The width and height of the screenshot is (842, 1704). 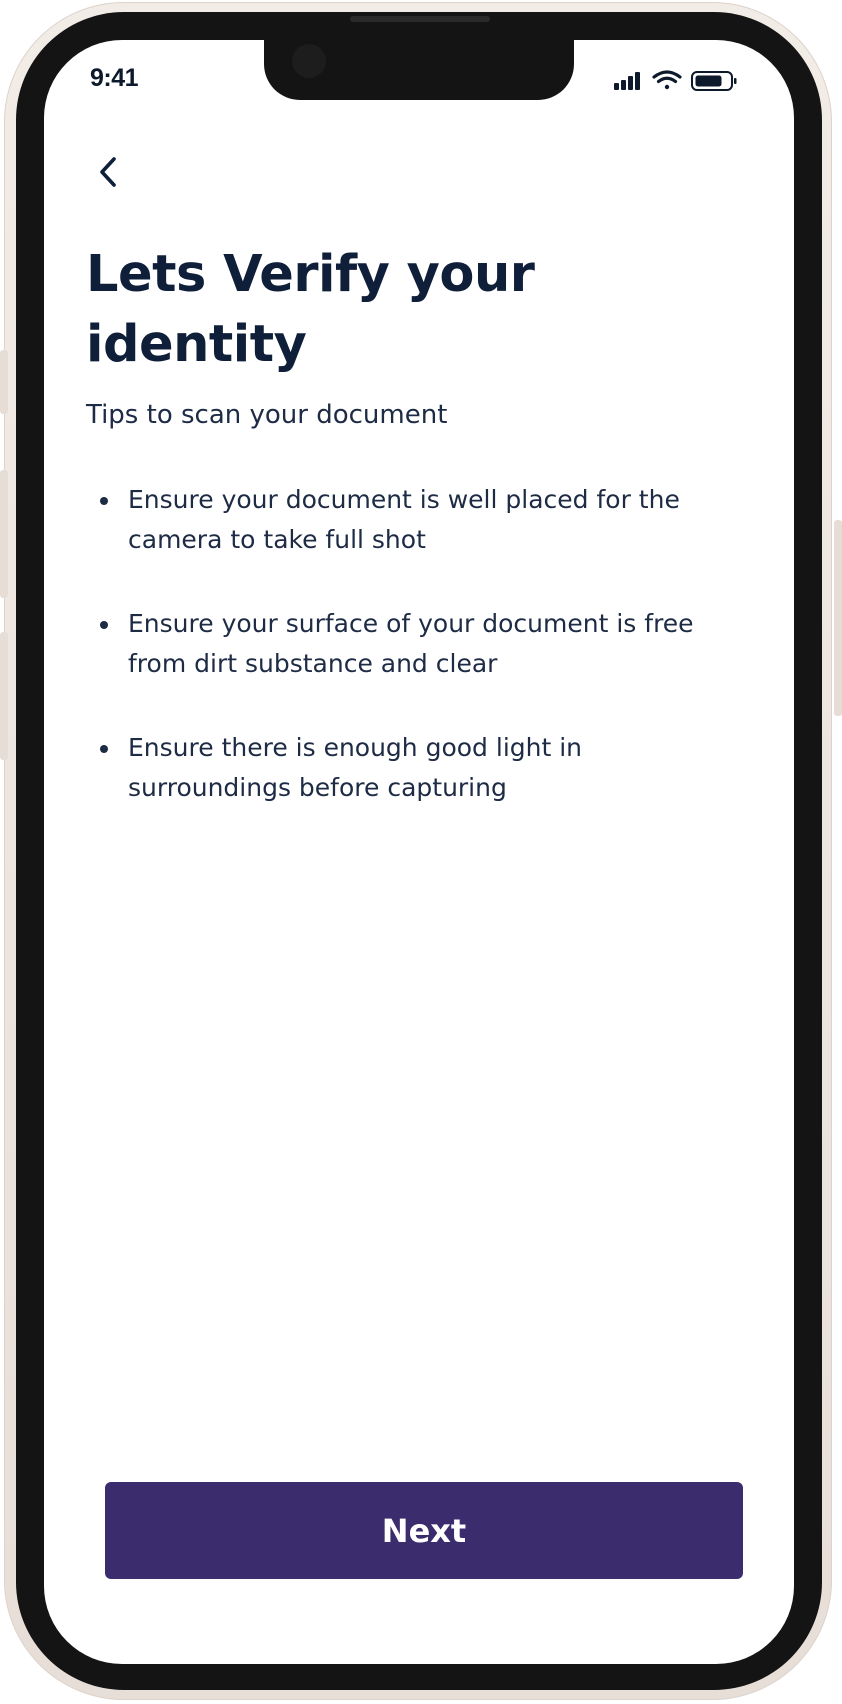 I want to click on page-subtitle: Tips to scan your document, so click(x=267, y=415).